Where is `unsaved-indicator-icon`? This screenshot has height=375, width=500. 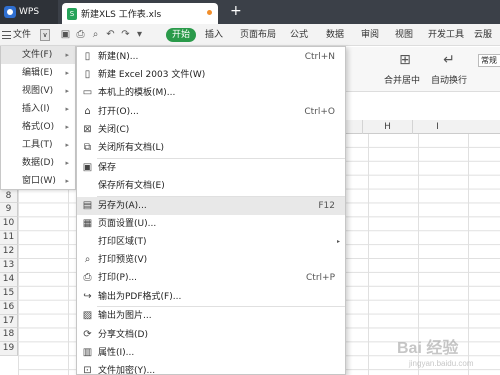 unsaved-indicator-icon is located at coordinates (209, 12).